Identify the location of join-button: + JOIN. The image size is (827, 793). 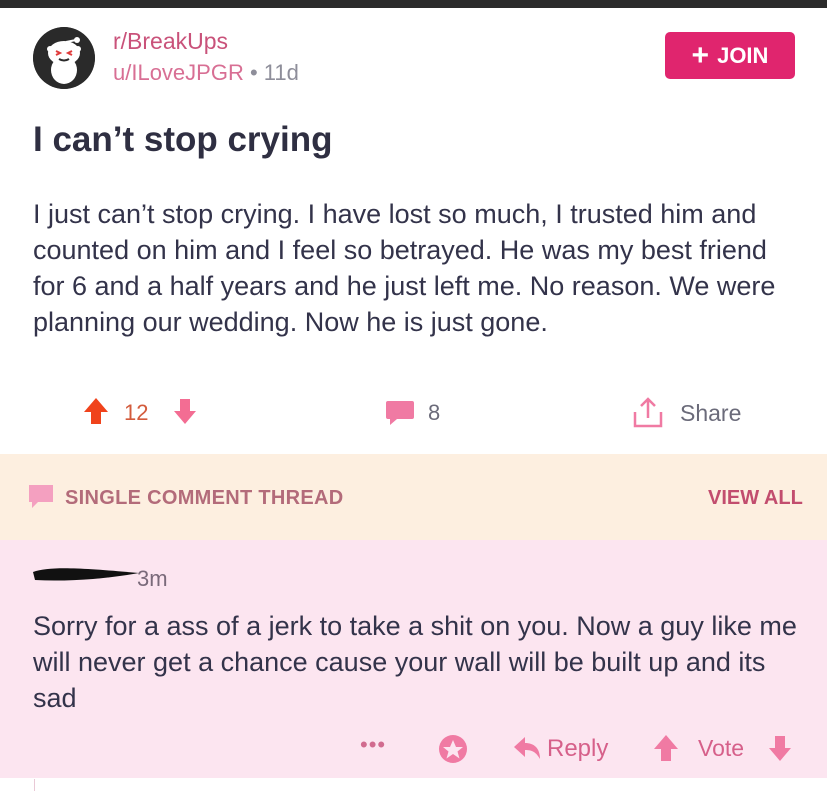
(730, 55).